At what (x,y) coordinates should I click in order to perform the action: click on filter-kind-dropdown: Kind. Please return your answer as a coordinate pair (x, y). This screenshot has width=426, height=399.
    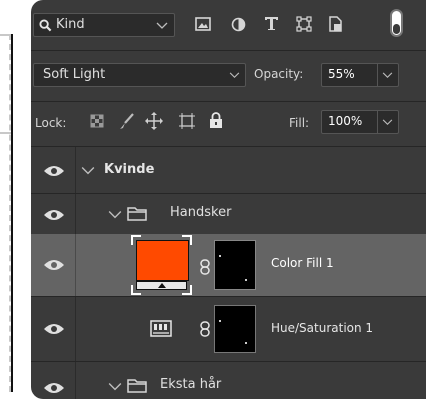
    Looking at the image, I should click on (104, 25).